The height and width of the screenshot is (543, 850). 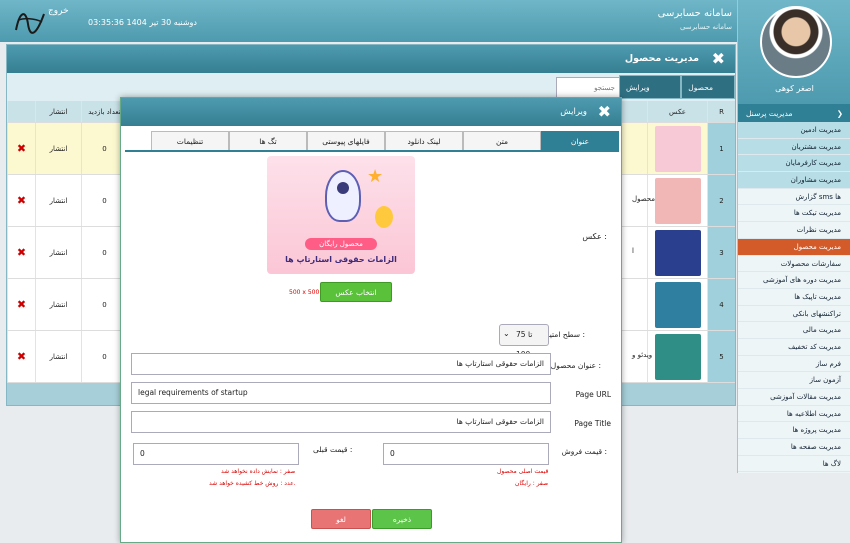 What do you see at coordinates (796, 42) in the screenshot?
I see `avatar` at bounding box center [796, 42].